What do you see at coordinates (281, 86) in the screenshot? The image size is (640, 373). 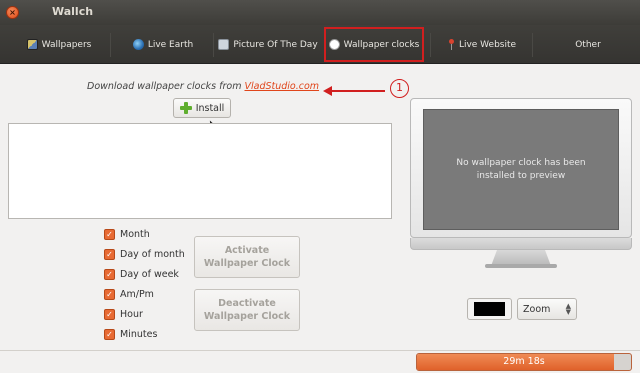 I see `vladstudio-link: VladStudio.com` at bounding box center [281, 86].